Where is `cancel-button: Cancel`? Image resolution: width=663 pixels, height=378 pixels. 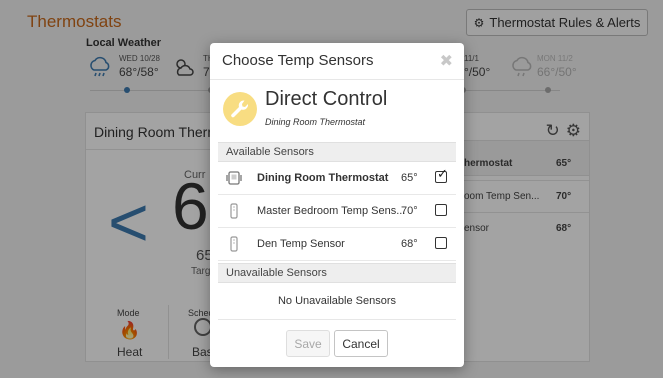
cancel-button: Cancel is located at coordinates (361, 343).